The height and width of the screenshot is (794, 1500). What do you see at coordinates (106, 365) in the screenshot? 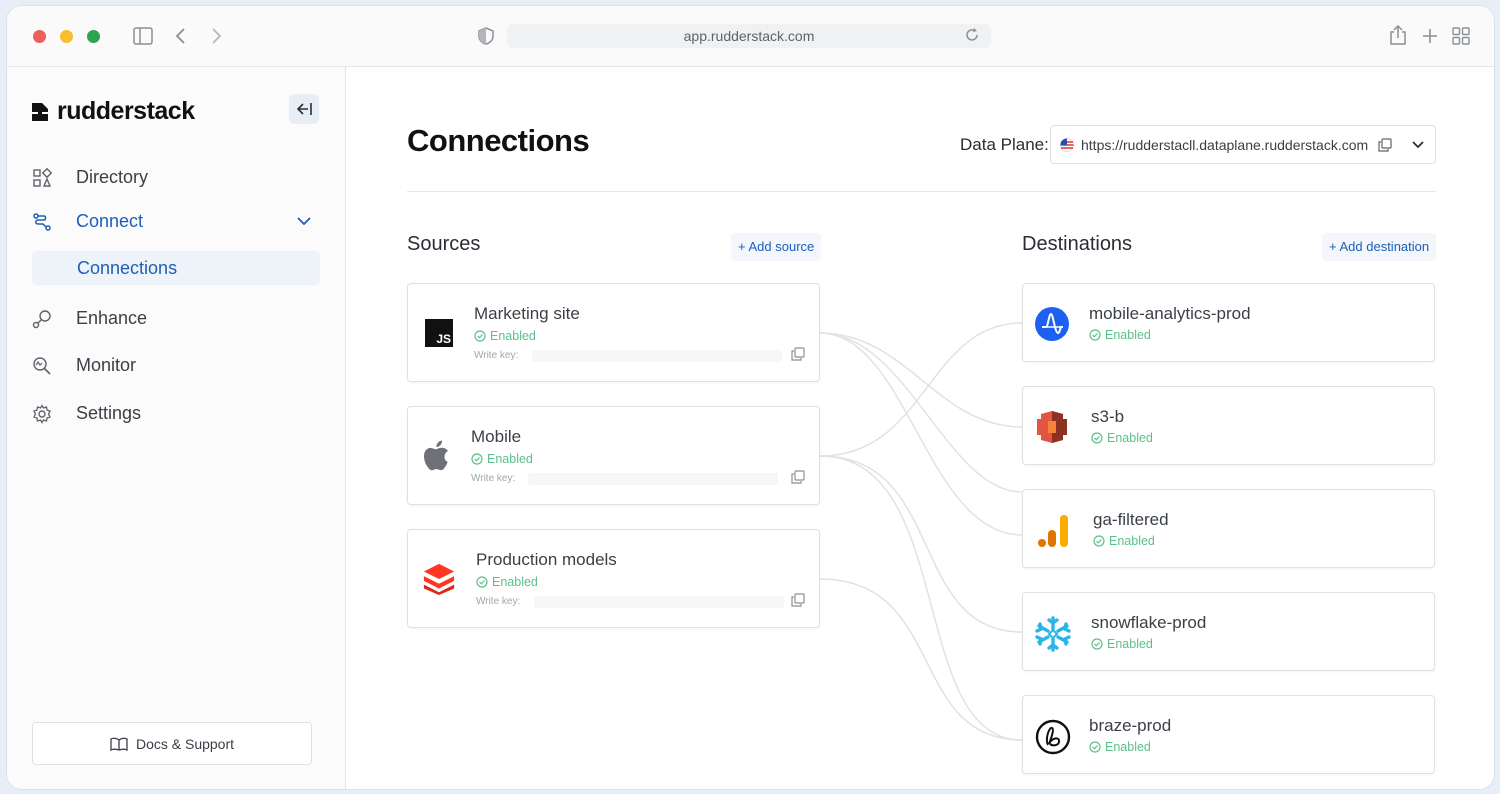
I see `sidebar-item-label: Monitor` at bounding box center [106, 365].